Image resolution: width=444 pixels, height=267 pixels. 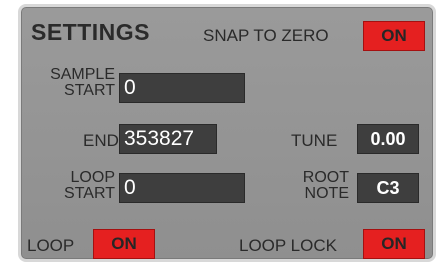 What do you see at coordinates (388, 139) in the screenshot?
I see `tune-field: 0.00` at bounding box center [388, 139].